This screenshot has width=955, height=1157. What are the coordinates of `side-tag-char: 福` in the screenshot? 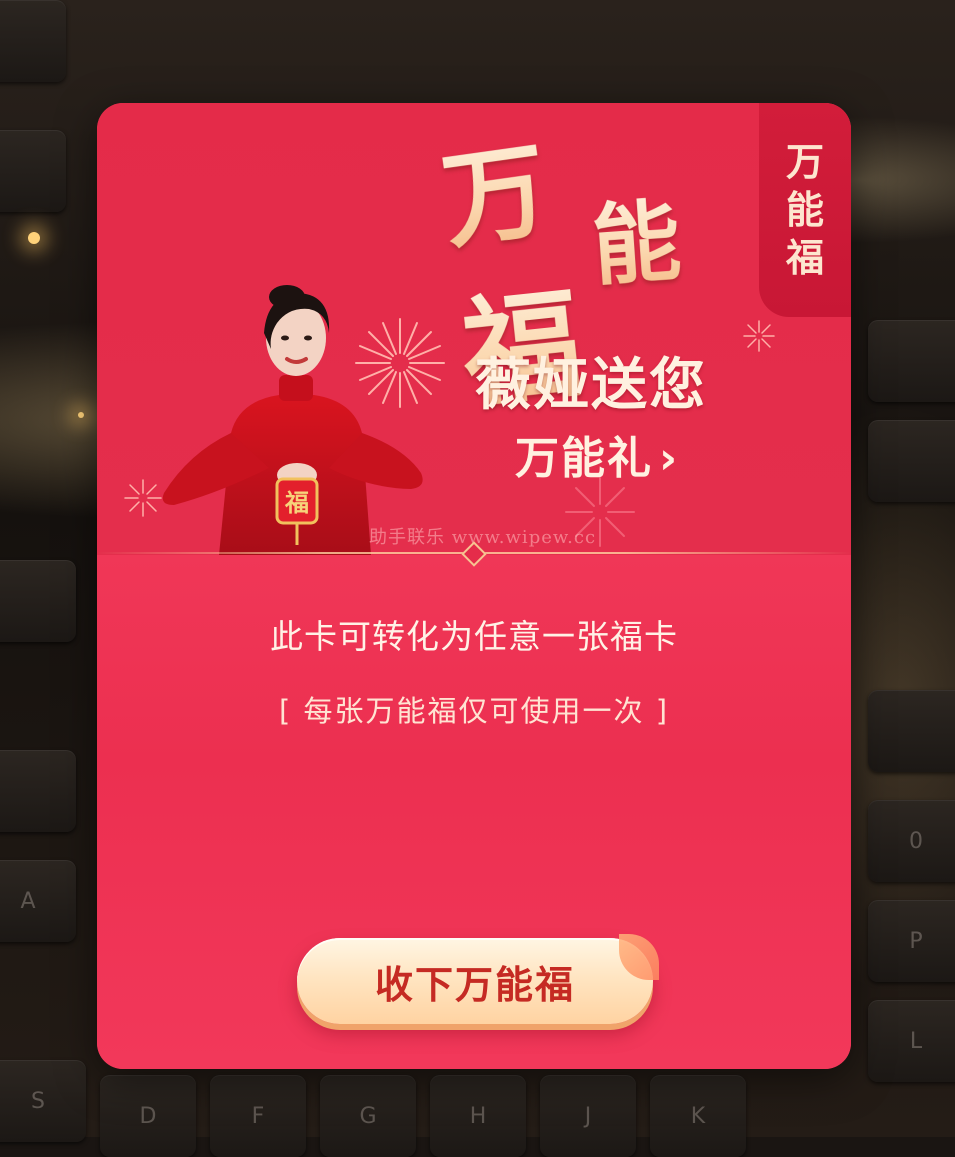 It's located at (804, 257).